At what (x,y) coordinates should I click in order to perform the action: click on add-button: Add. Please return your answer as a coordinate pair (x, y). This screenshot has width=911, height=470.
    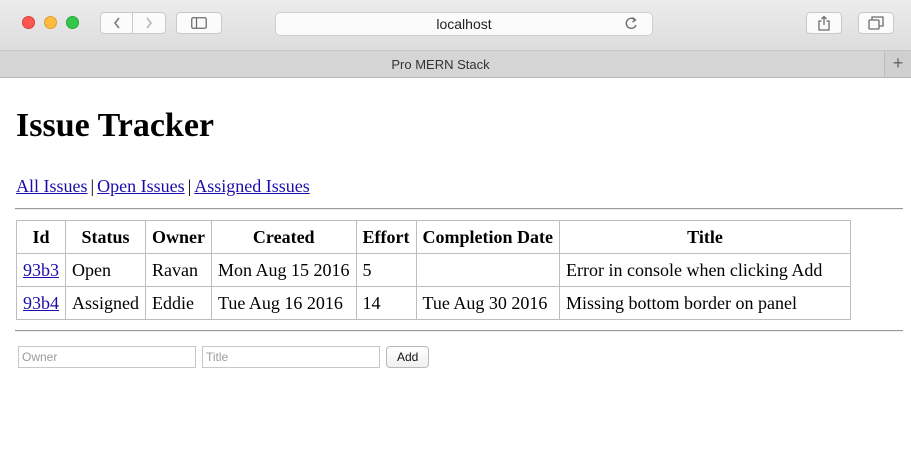
    Looking at the image, I should click on (408, 357).